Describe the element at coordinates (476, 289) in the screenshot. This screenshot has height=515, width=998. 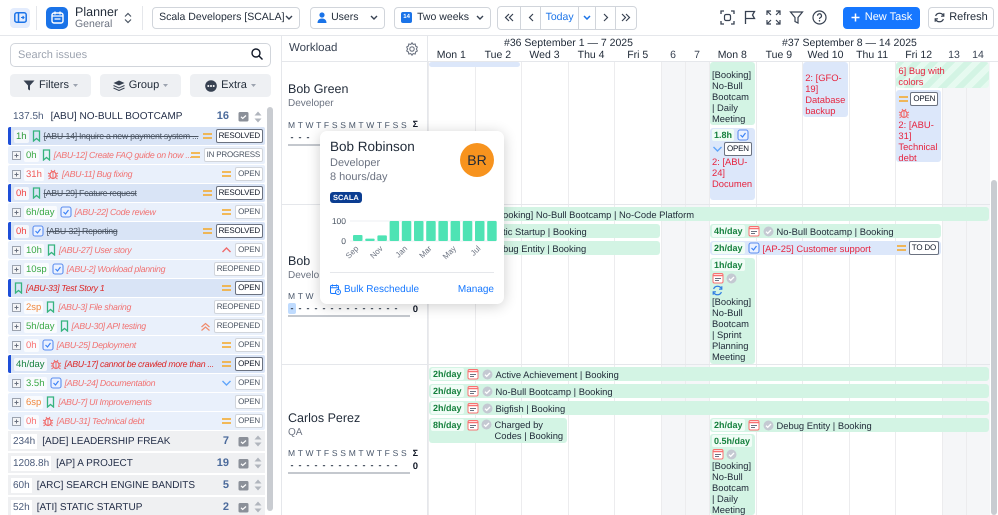
I see `manage-link: Manage` at that location.